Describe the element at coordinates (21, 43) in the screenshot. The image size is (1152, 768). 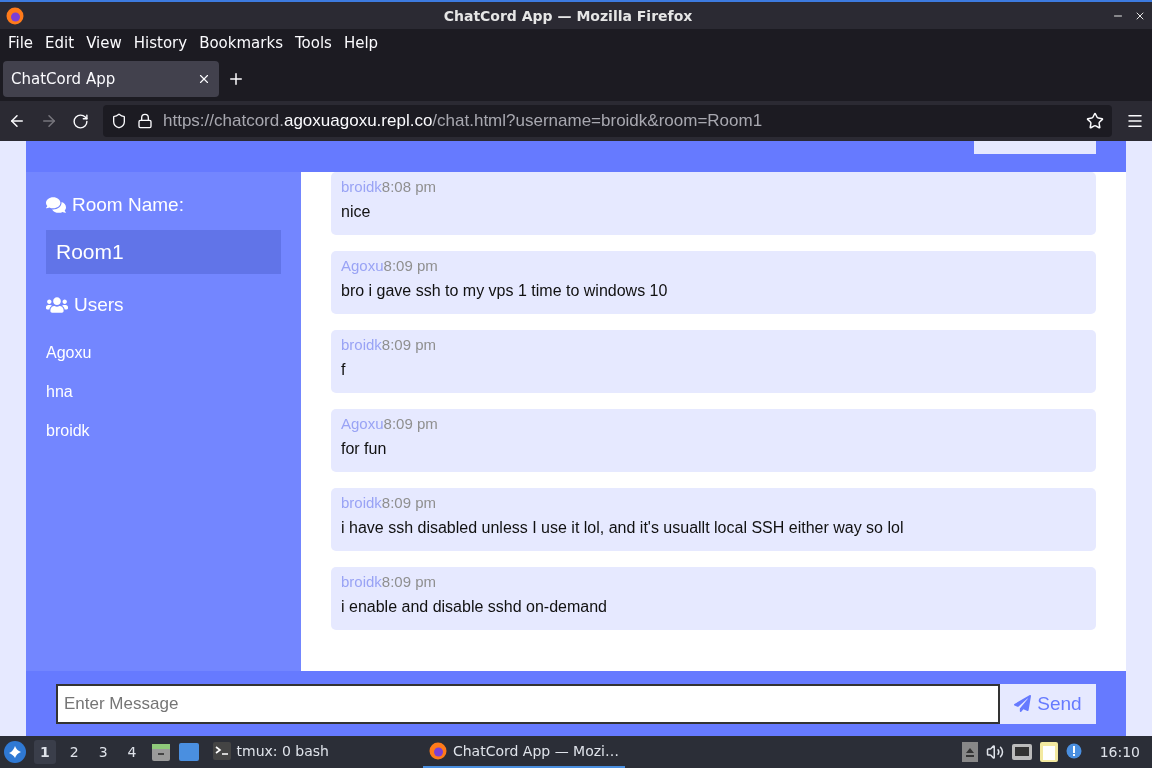
I see `menu-item: File` at that location.